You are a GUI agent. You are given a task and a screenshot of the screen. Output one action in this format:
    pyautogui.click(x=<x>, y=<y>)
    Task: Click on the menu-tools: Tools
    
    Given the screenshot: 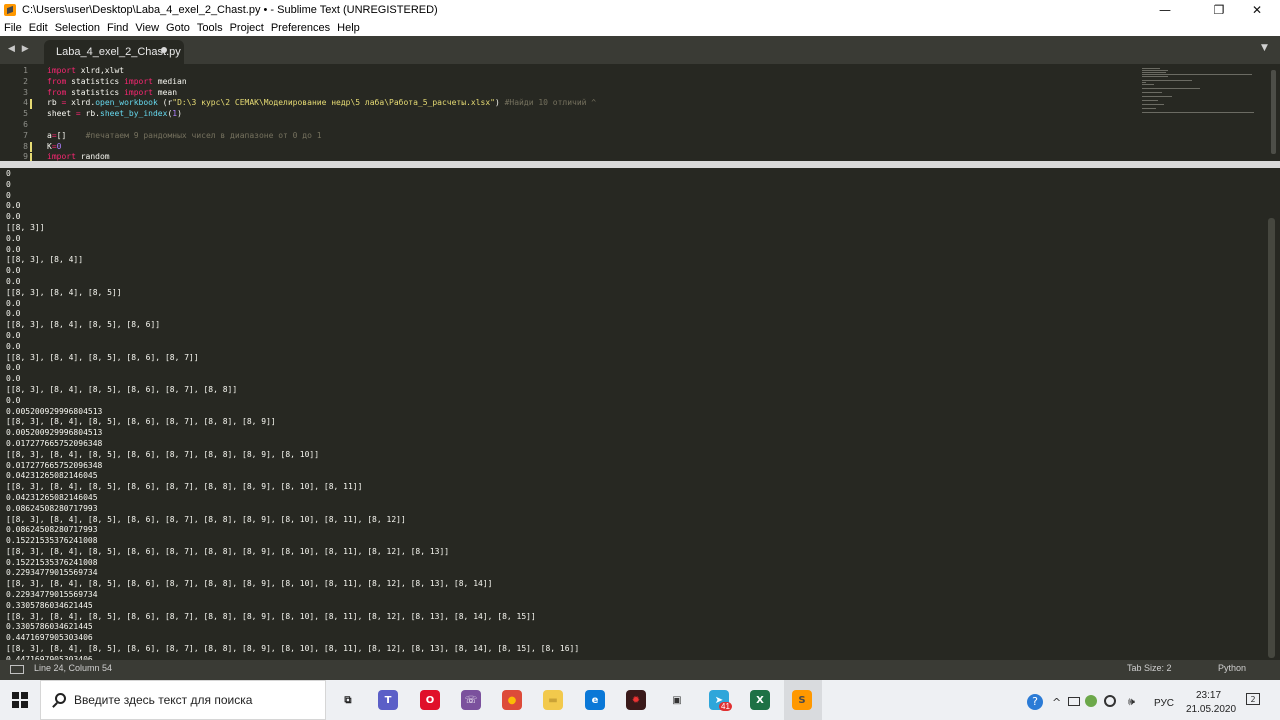 What is the action you would take?
    pyautogui.click(x=210, y=28)
    